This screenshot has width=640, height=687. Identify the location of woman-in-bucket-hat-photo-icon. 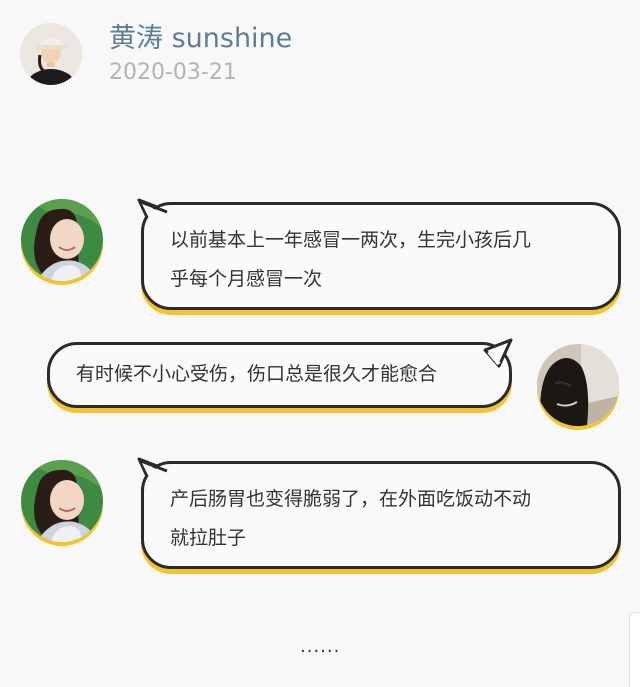
(51, 54).